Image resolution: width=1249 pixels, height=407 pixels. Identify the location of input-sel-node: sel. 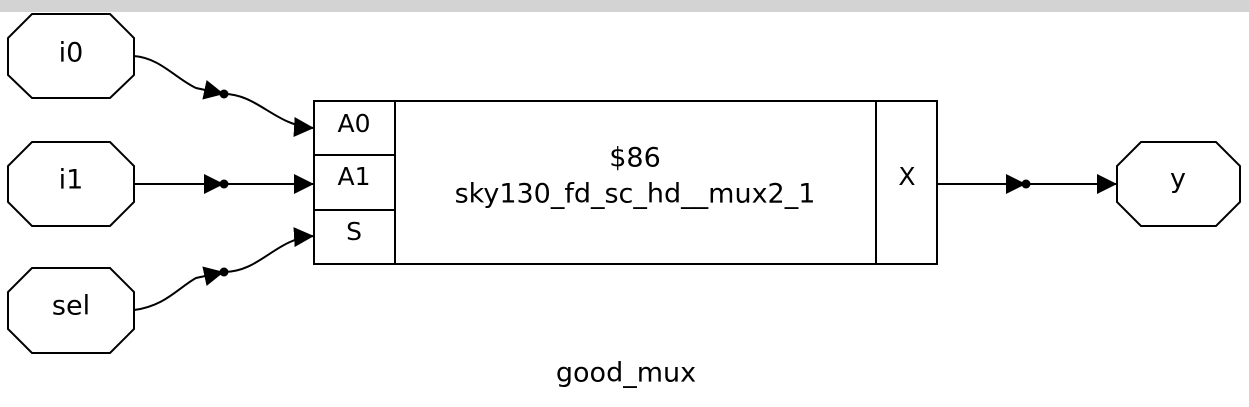
(71, 310).